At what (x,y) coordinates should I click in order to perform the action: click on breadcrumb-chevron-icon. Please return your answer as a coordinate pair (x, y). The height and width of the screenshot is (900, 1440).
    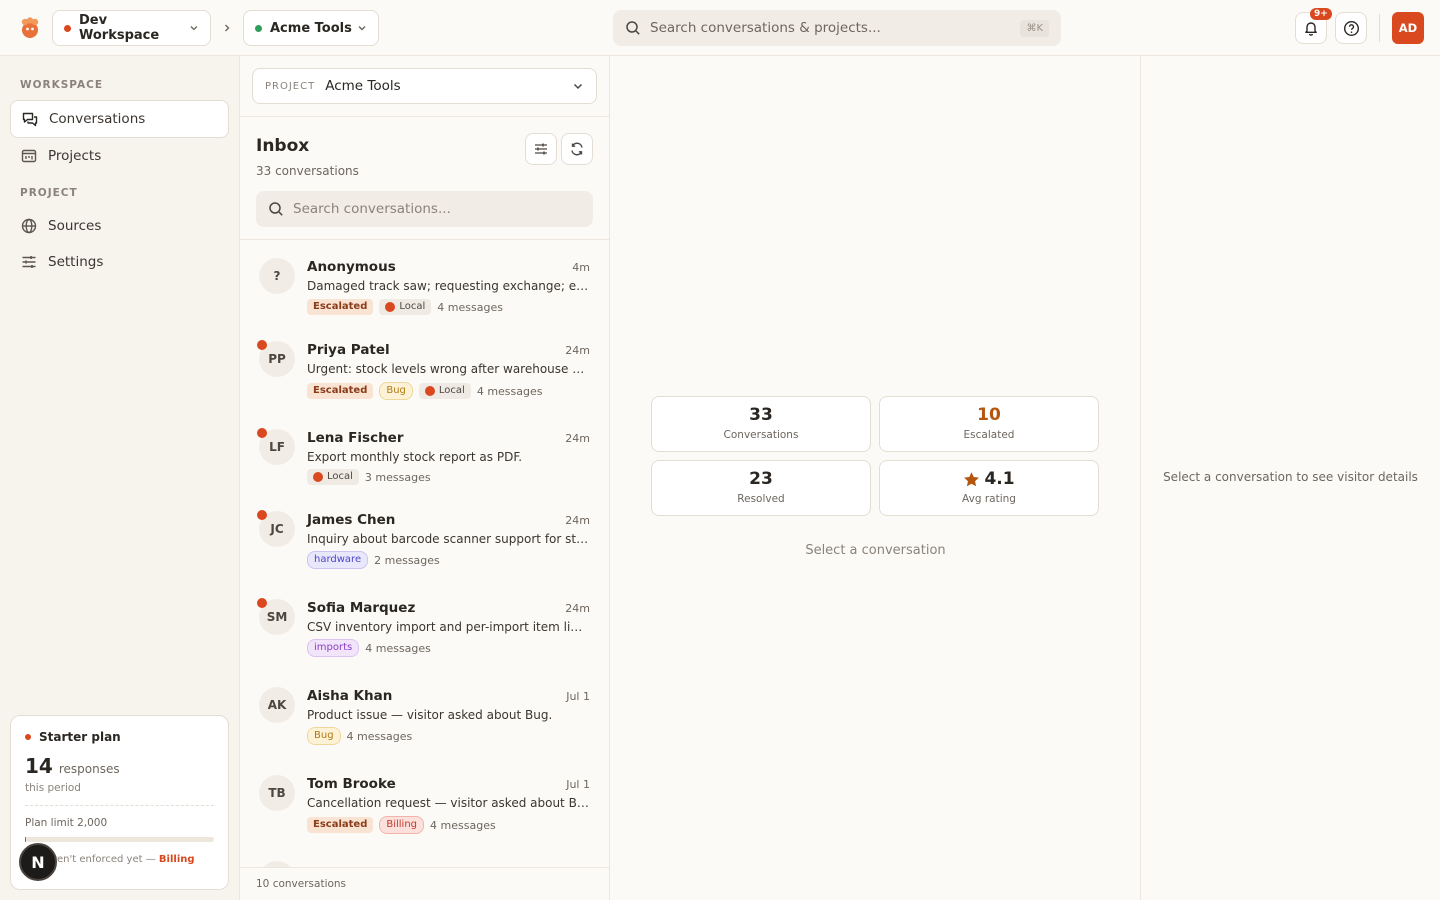
    Looking at the image, I should click on (227, 28).